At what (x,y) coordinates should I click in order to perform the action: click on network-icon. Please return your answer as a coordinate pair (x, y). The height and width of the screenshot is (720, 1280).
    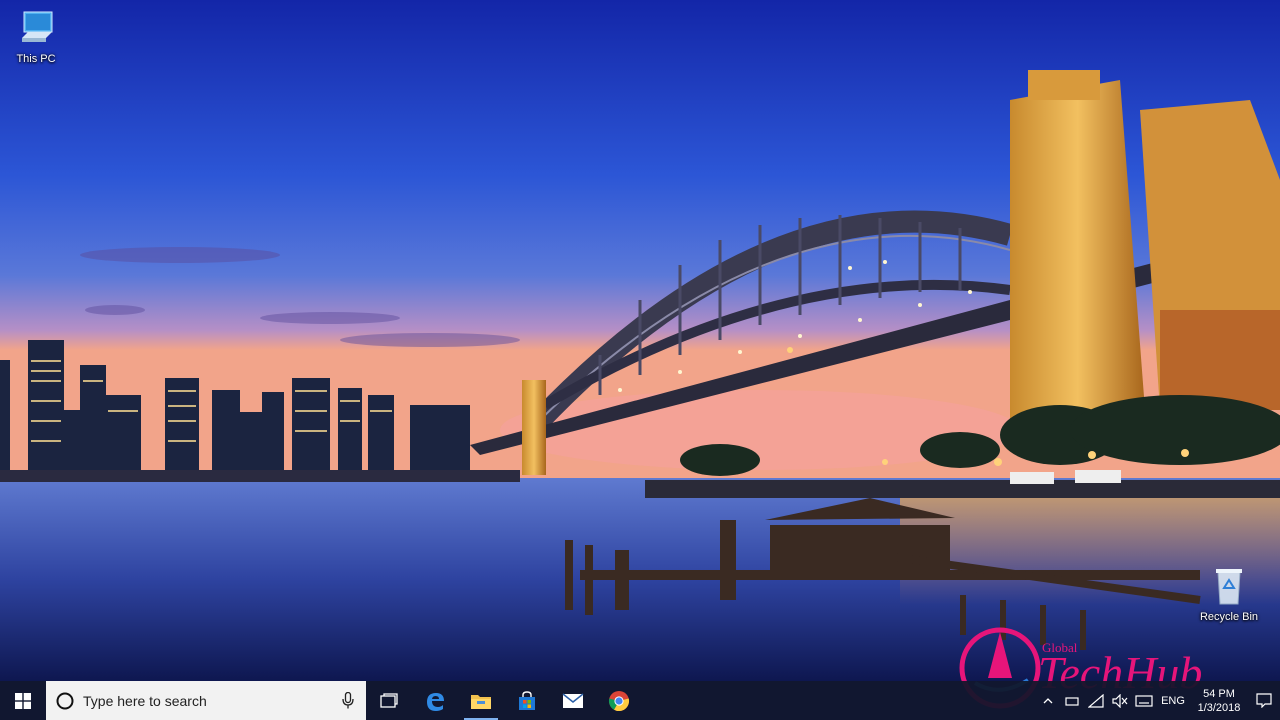
    Looking at the image, I should click on (1096, 700).